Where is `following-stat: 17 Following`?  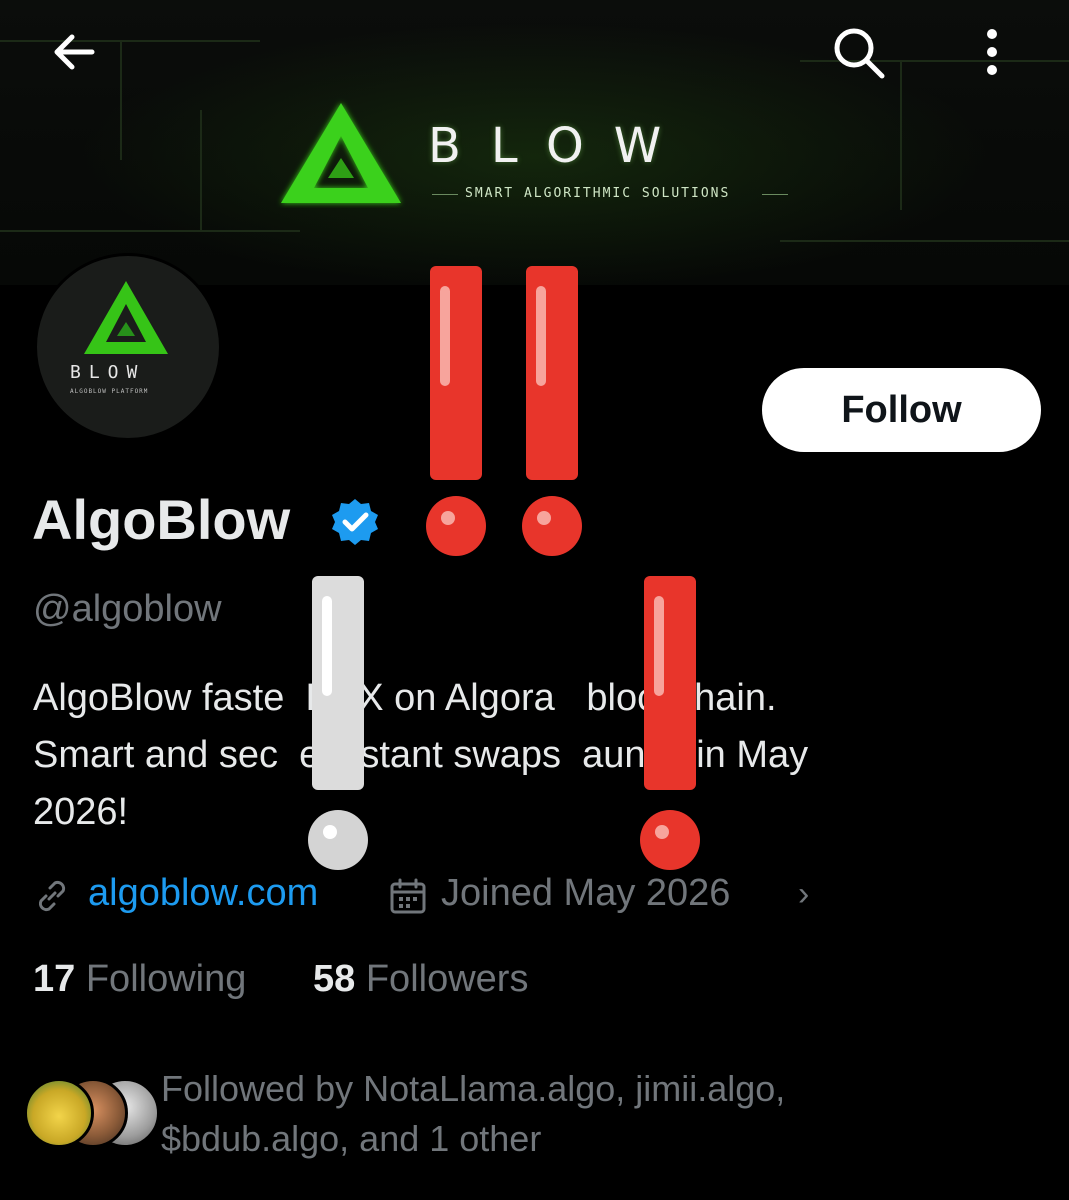
following-stat: 17 Following is located at coordinates (139, 979).